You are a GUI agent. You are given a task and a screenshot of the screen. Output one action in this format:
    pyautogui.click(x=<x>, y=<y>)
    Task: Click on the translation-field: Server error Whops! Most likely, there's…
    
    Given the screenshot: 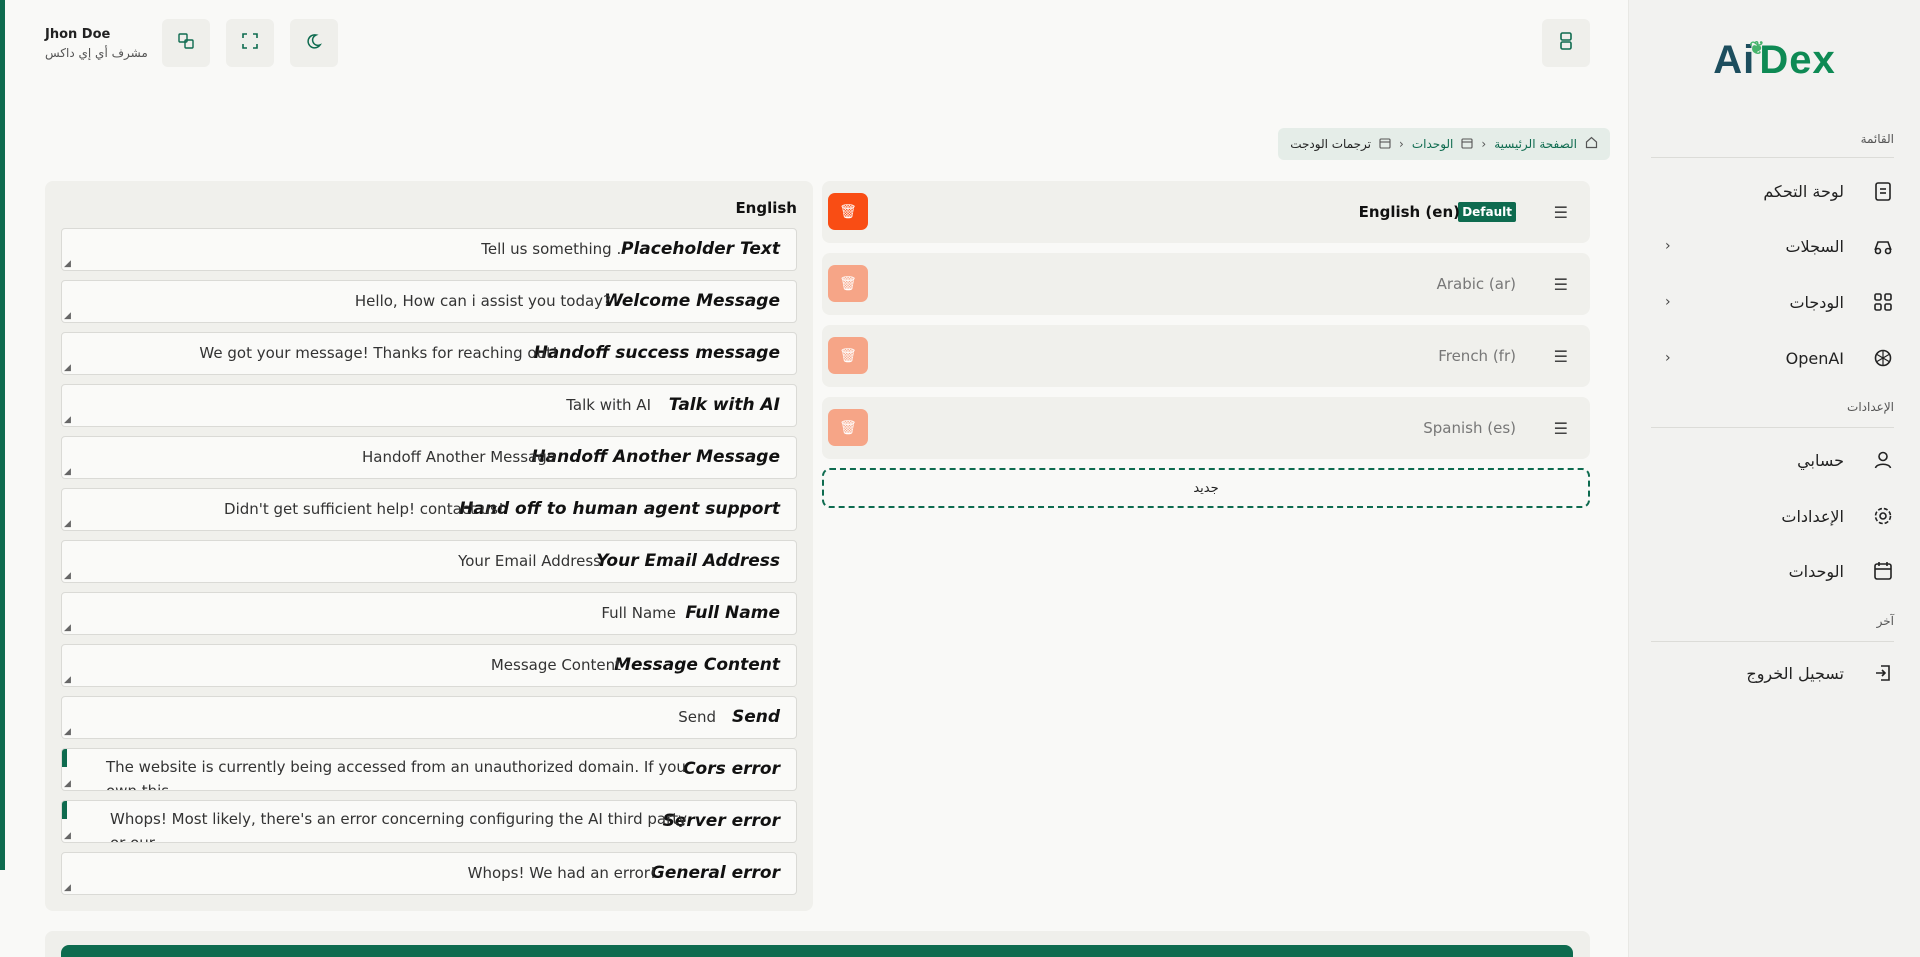 What is the action you would take?
    pyautogui.click(x=429, y=821)
    